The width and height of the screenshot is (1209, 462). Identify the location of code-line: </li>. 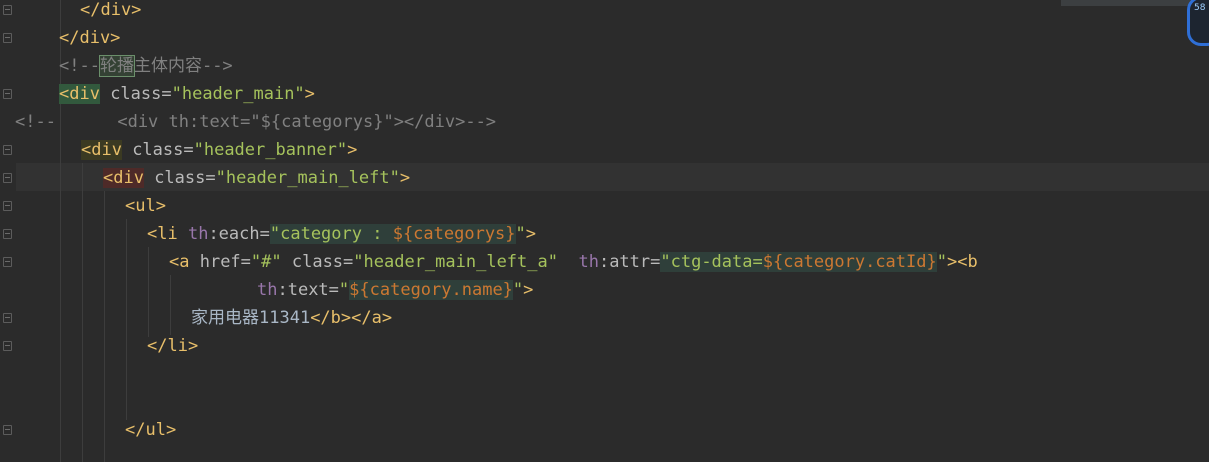
(172, 346).